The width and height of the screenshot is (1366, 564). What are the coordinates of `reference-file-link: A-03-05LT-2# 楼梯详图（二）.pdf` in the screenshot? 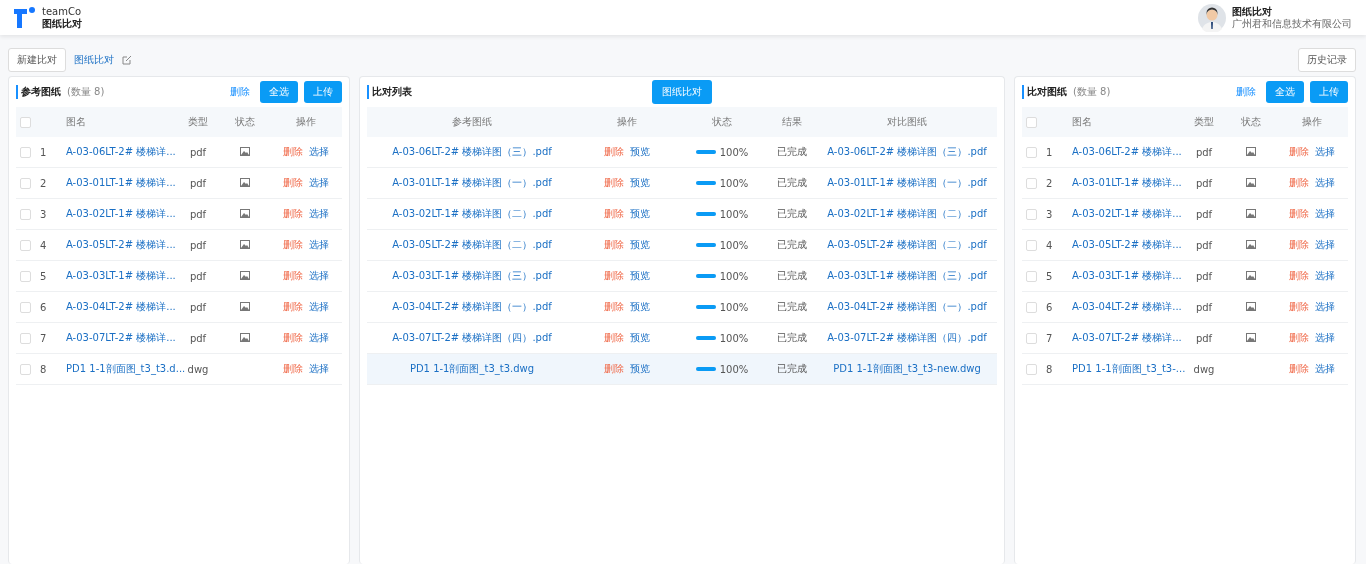 It's located at (472, 245).